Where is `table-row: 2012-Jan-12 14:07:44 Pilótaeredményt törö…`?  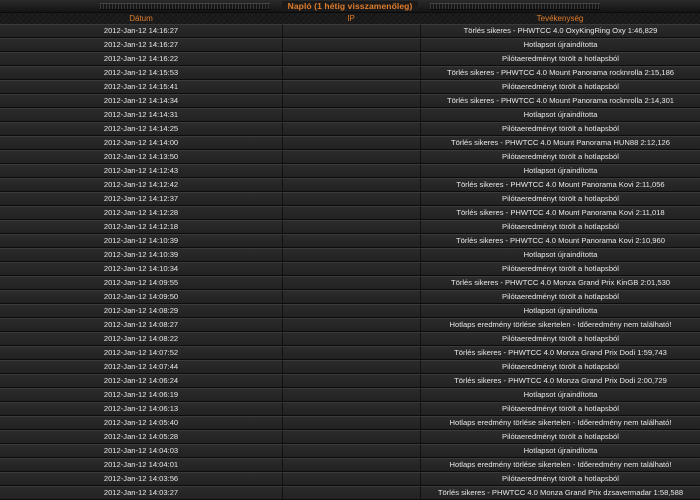 table-row: 2012-Jan-12 14:07:44 Pilótaeredményt törö… is located at coordinates (350, 367).